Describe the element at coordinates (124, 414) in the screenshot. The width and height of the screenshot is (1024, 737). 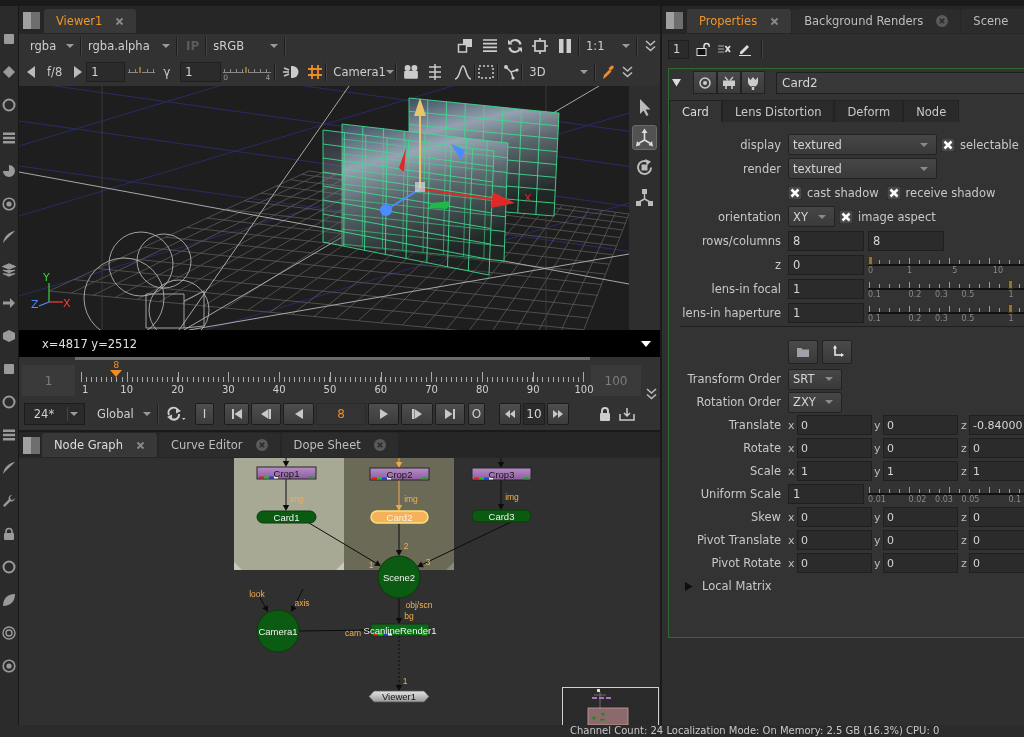
I see `frame-range-dropdown: Global` at that location.